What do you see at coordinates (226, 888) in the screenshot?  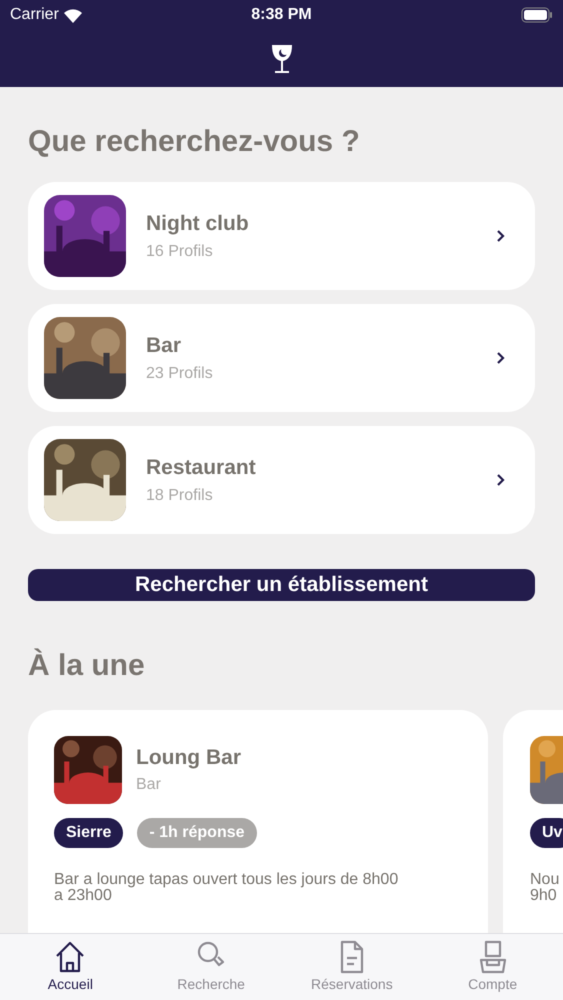 I see `venue-description: Bar a lounge tapas ouvert tous les jours de 8h00 a 23h00` at bounding box center [226, 888].